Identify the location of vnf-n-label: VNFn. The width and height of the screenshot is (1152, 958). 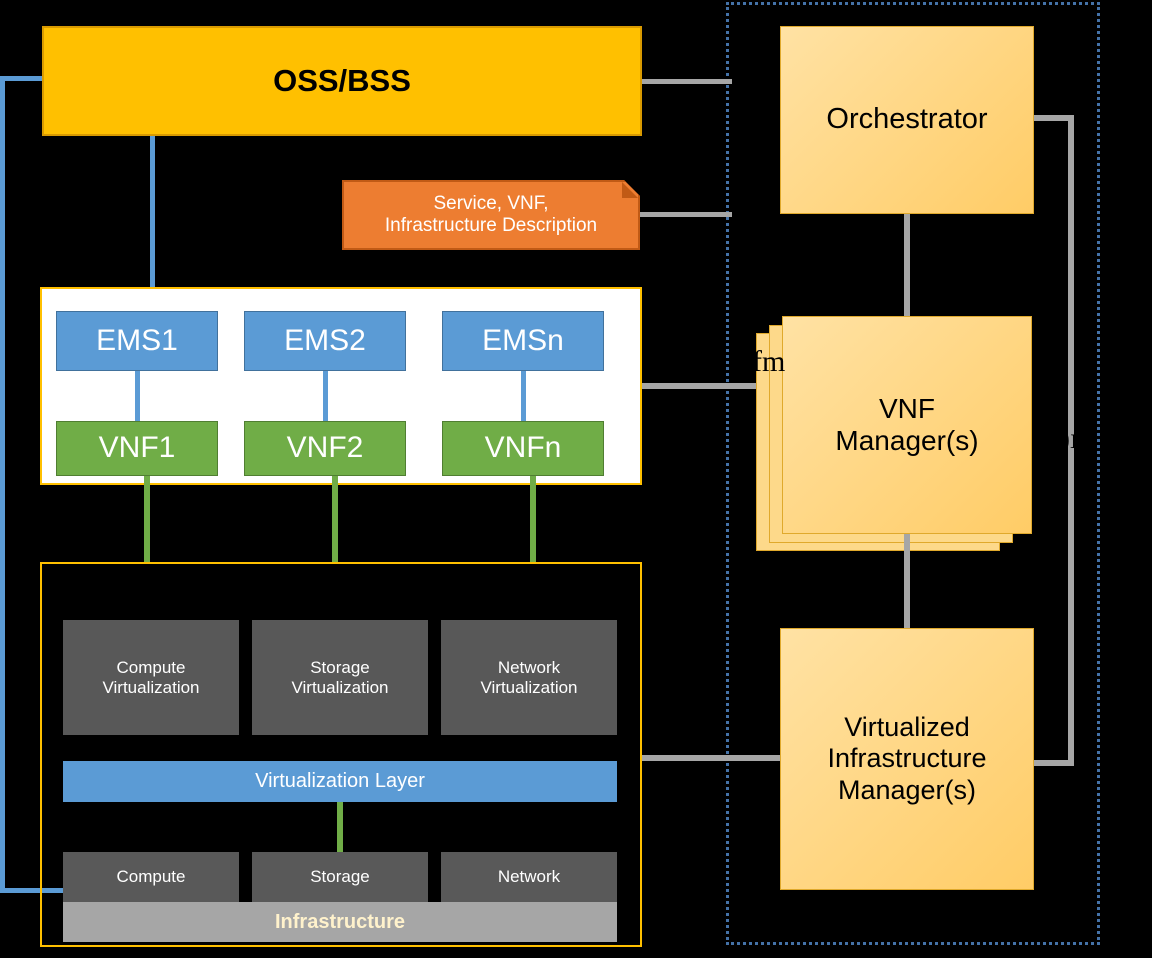
(523, 448).